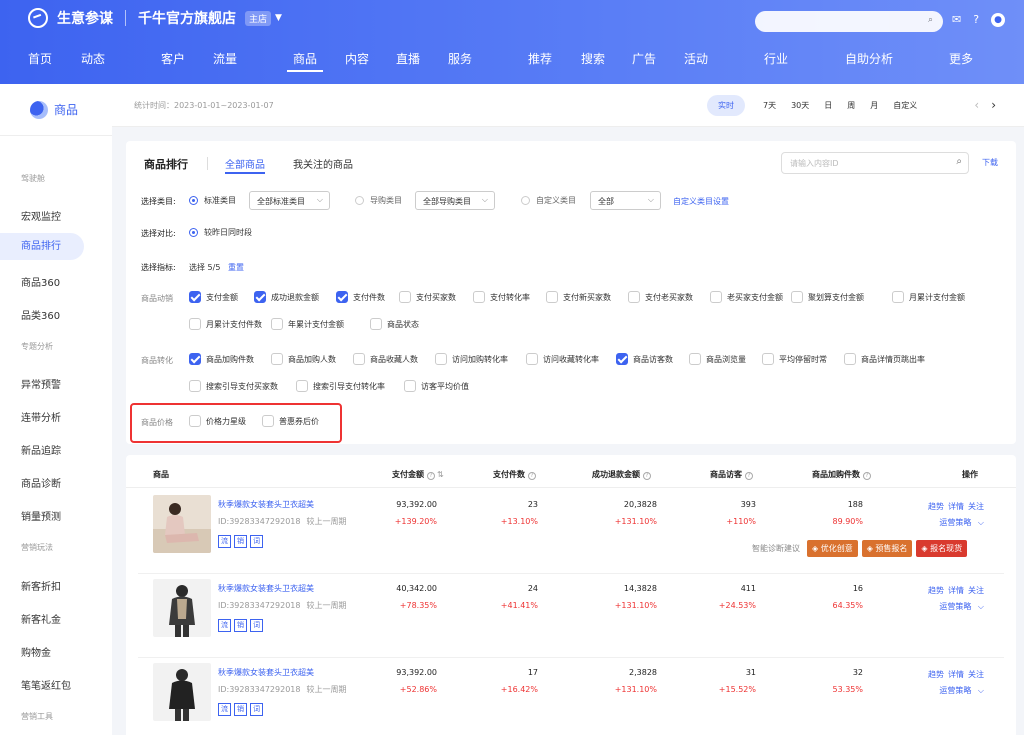 The width and height of the screenshot is (1024, 735). I want to click on nav-item-11: 活动, so click(696, 58).